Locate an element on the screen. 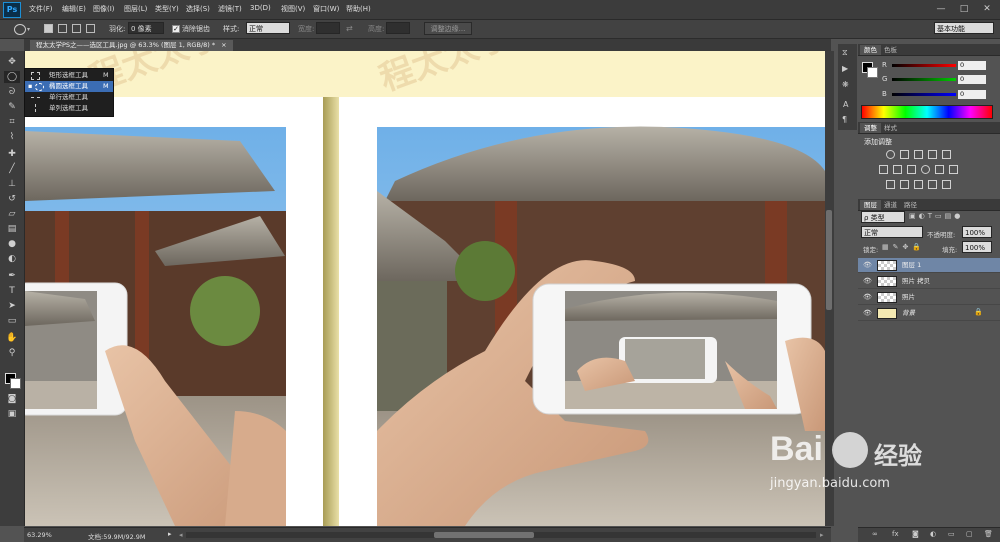  levels-icon is located at coordinates (904, 154).